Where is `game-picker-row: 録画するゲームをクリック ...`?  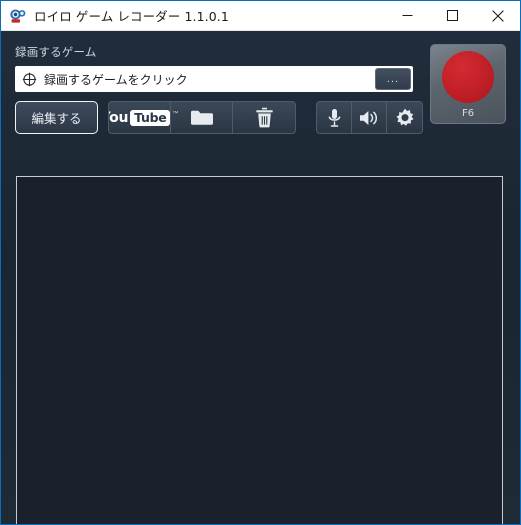
game-picker-row: 録画するゲームをクリック ... is located at coordinates (214, 79).